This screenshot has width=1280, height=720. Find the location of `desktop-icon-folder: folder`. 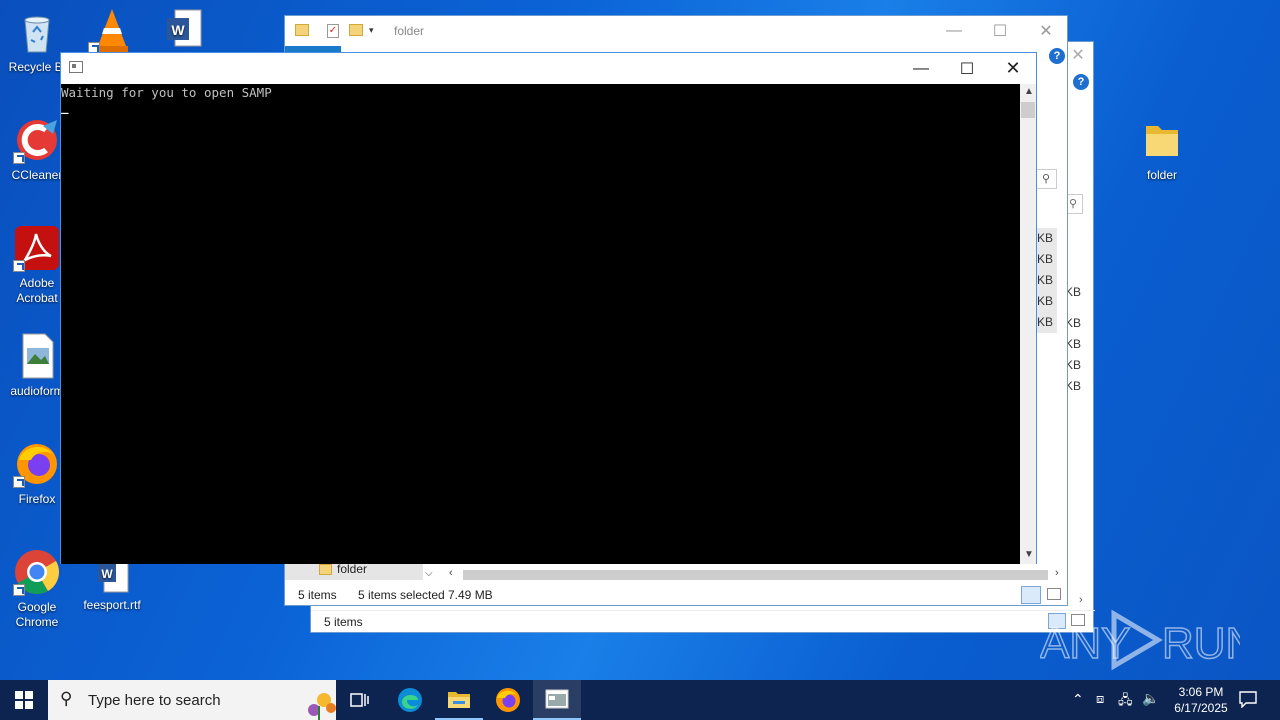

desktop-icon-folder: folder is located at coordinates (1162, 149).